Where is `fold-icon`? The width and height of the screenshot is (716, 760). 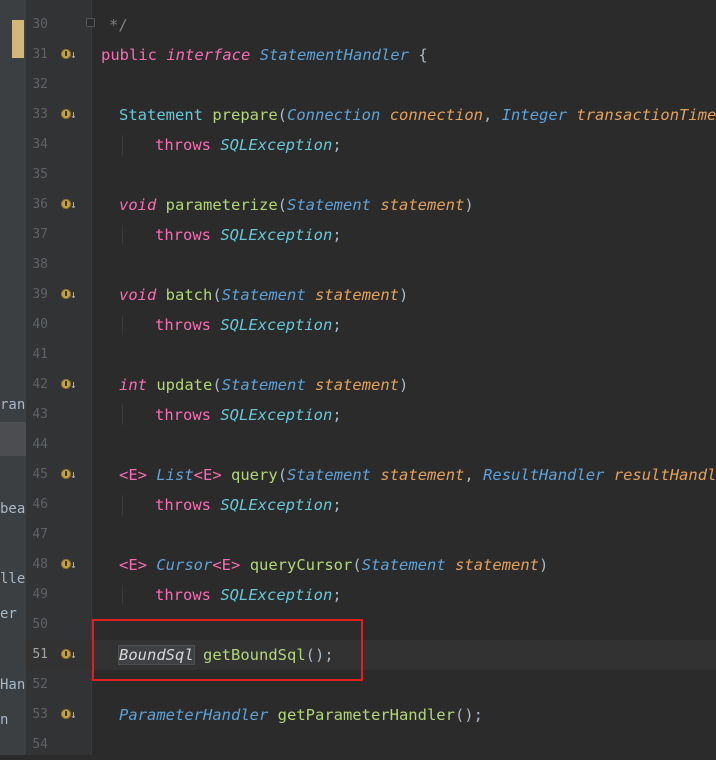
fold-icon is located at coordinates (90, 22).